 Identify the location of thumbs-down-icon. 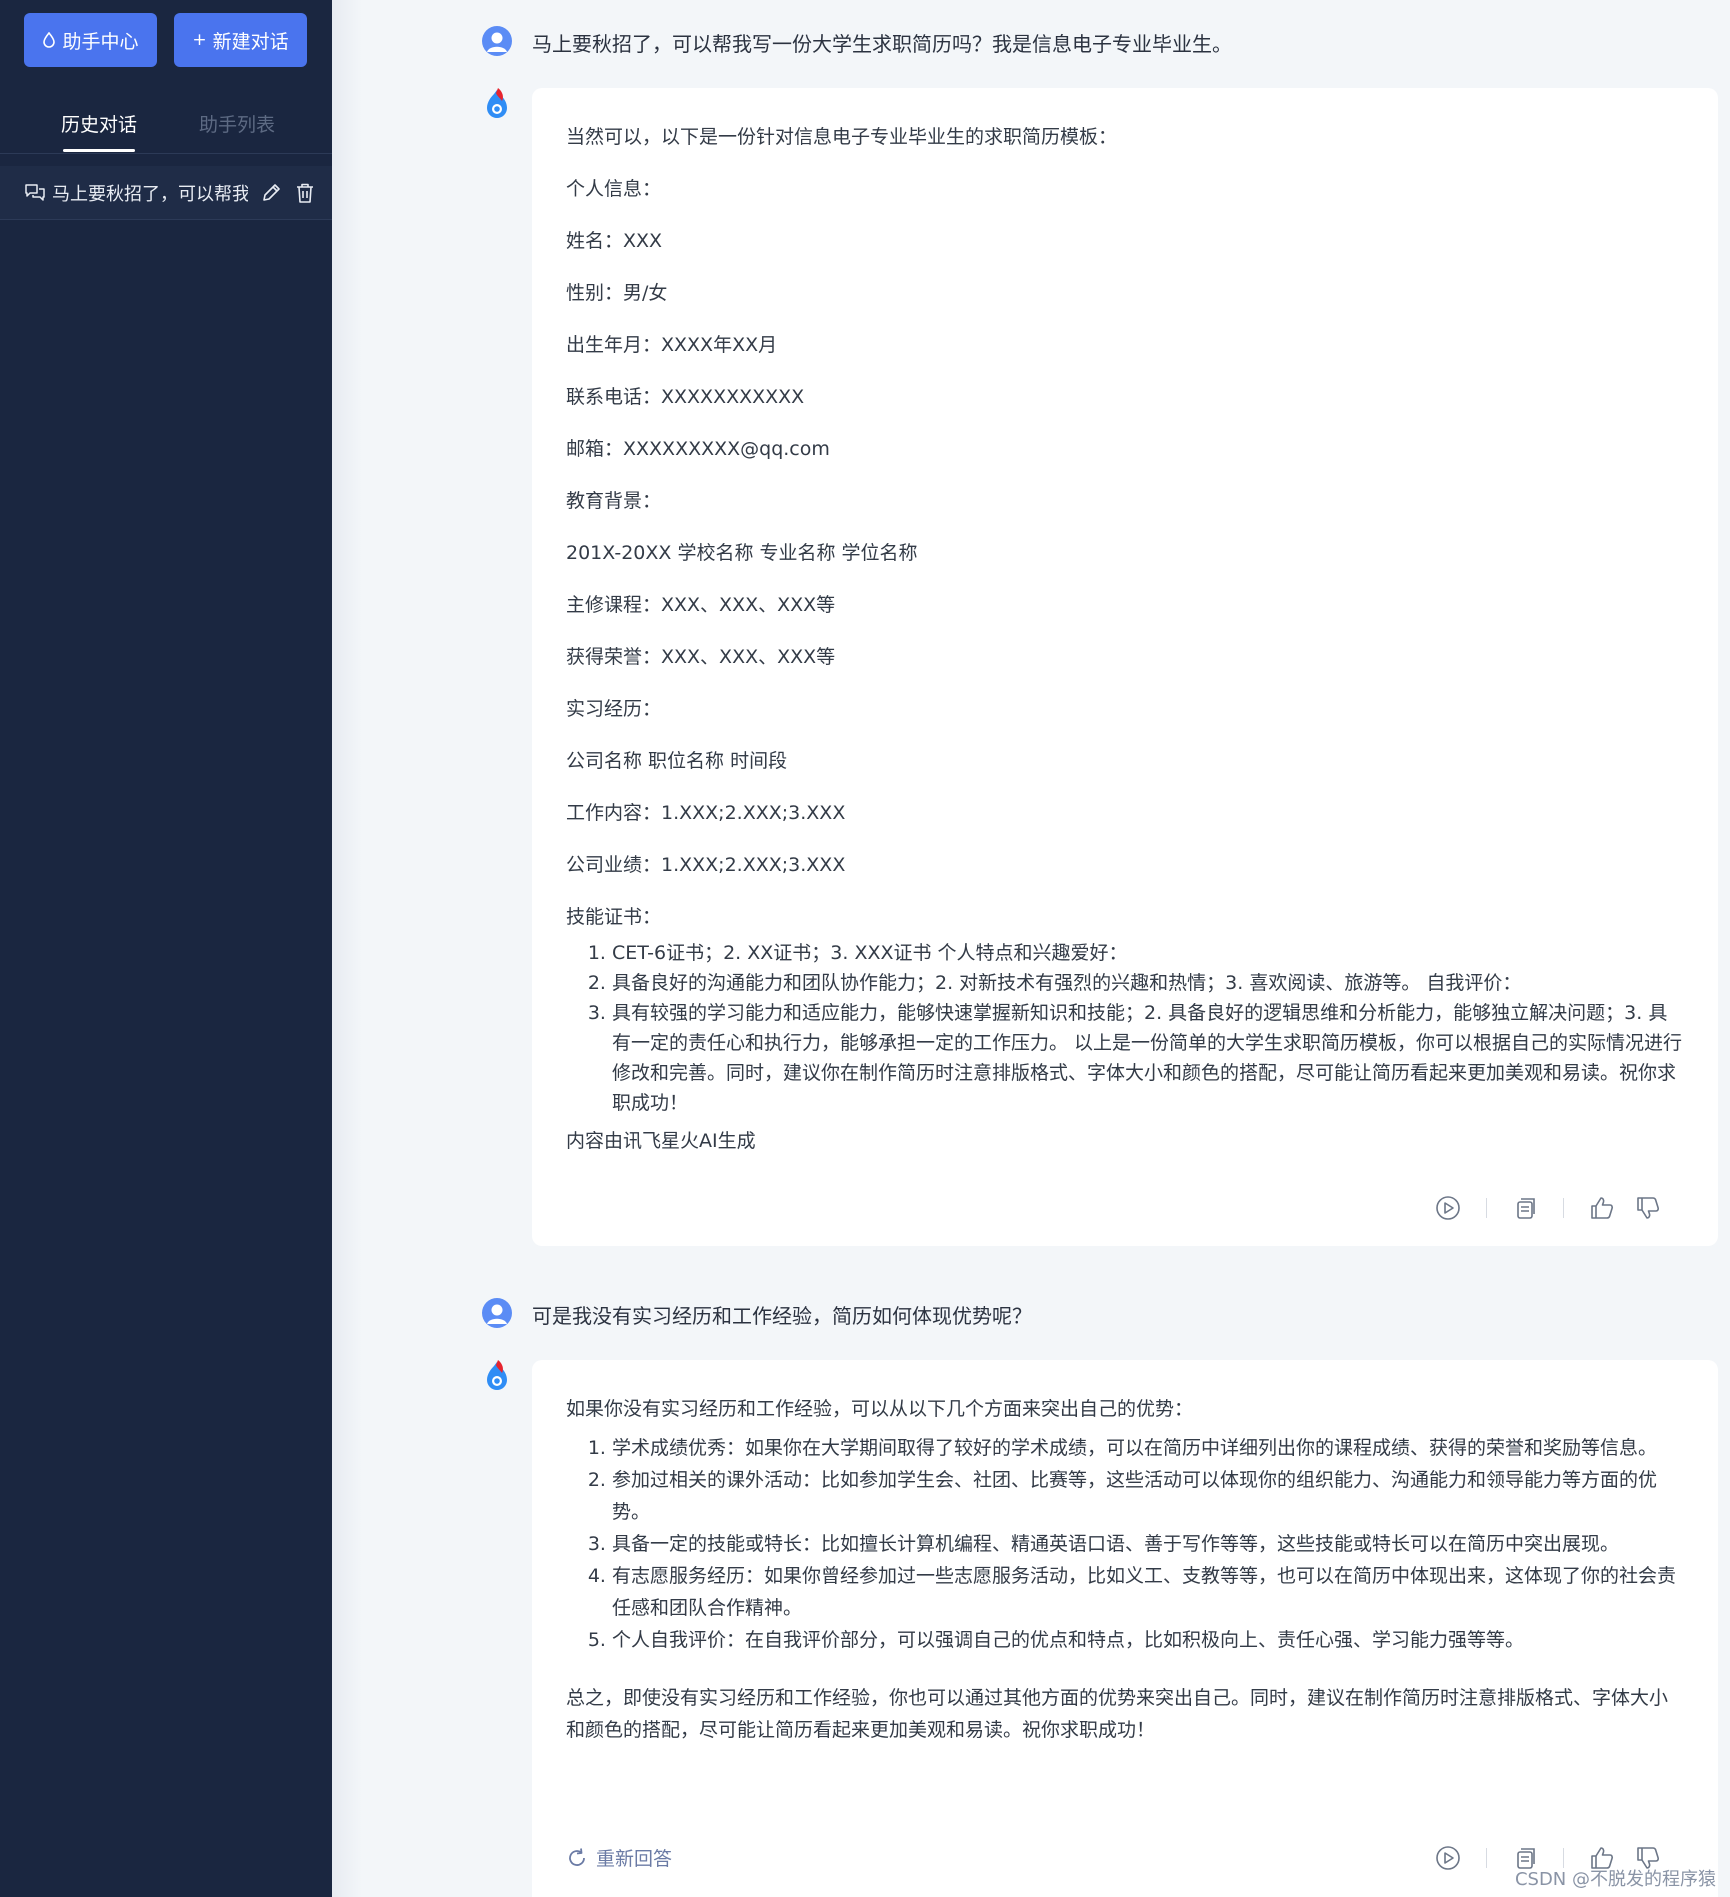
(1648, 1208).